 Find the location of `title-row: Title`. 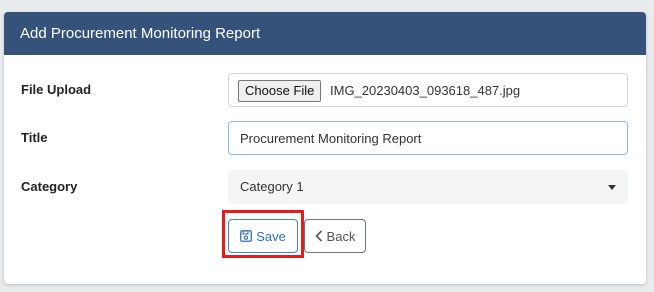

title-row: Title is located at coordinates (325, 138).